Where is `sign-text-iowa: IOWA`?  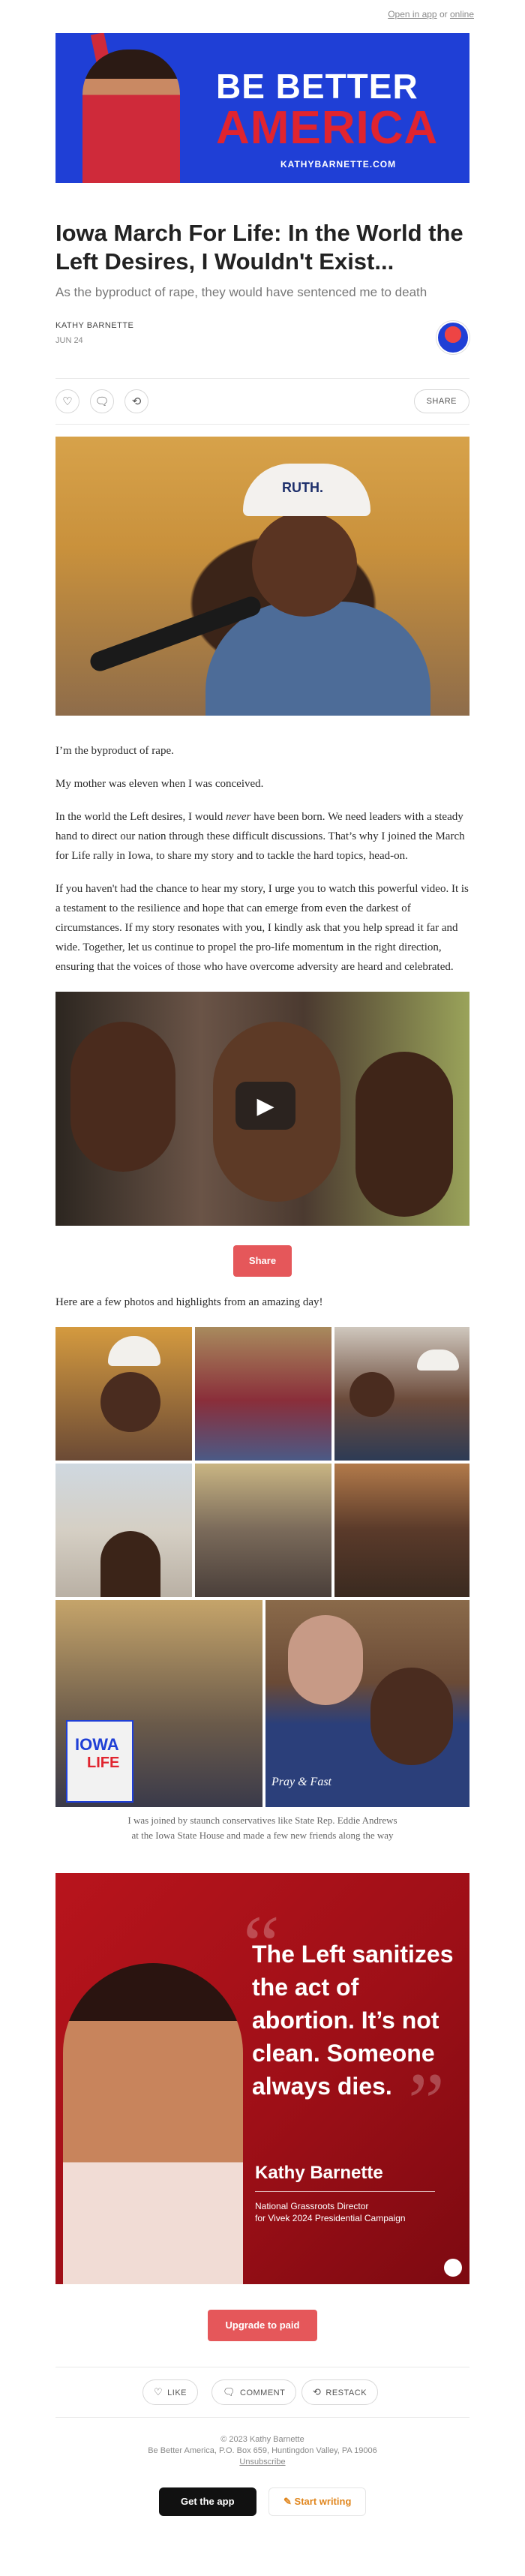
sign-text-iowa: IOWA is located at coordinates (97, 1744).